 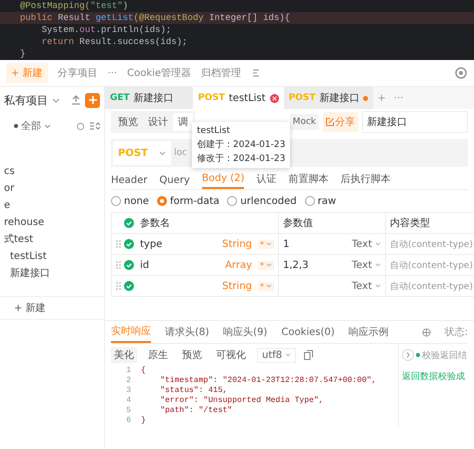 What do you see at coordinates (128, 411) in the screenshot?
I see `line-number: 5` at bounding box center [128, 411].